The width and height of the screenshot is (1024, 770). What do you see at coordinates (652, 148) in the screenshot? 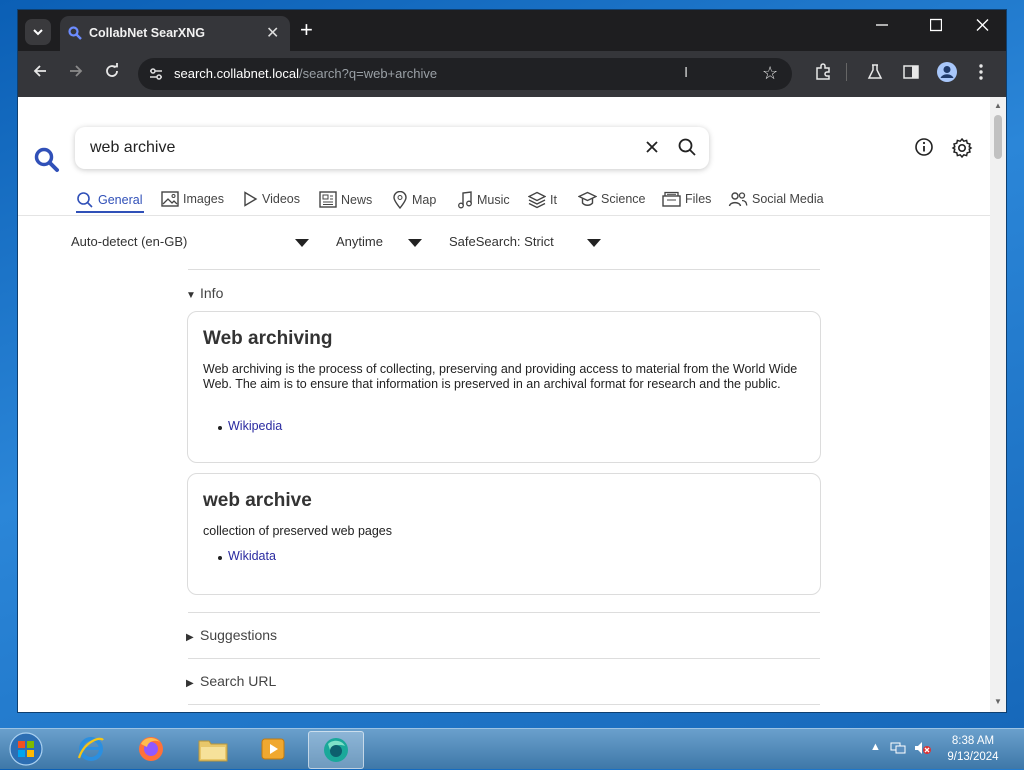
I see `clear-search-icon` at bounding box center [652, 148].